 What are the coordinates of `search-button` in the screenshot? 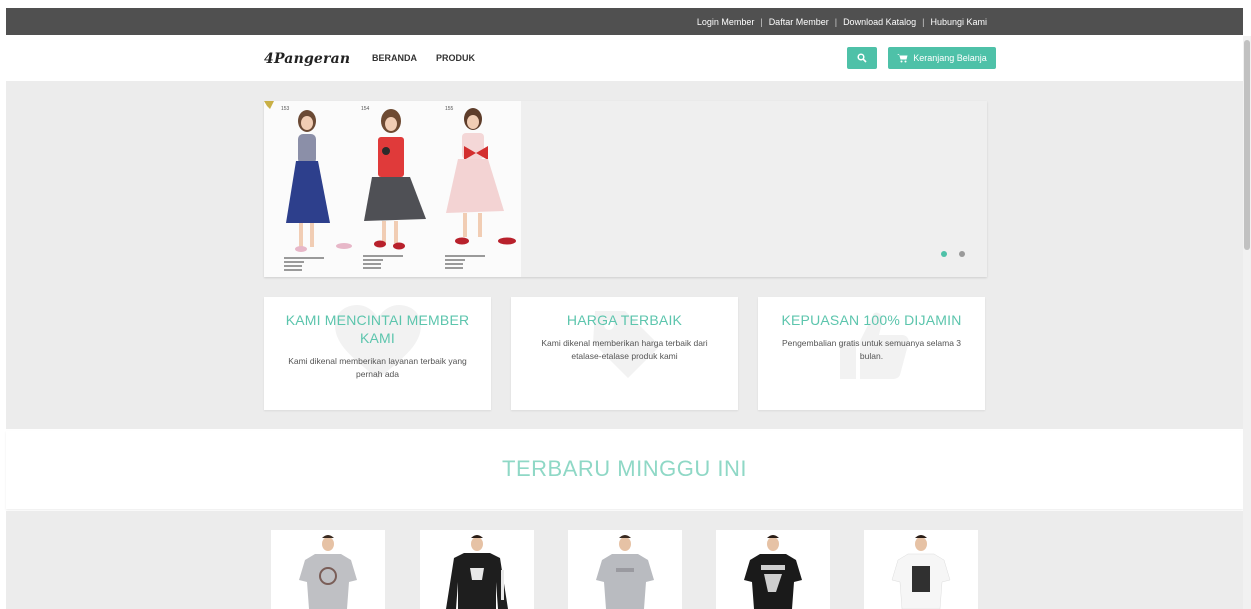 It's located at (862, 58).